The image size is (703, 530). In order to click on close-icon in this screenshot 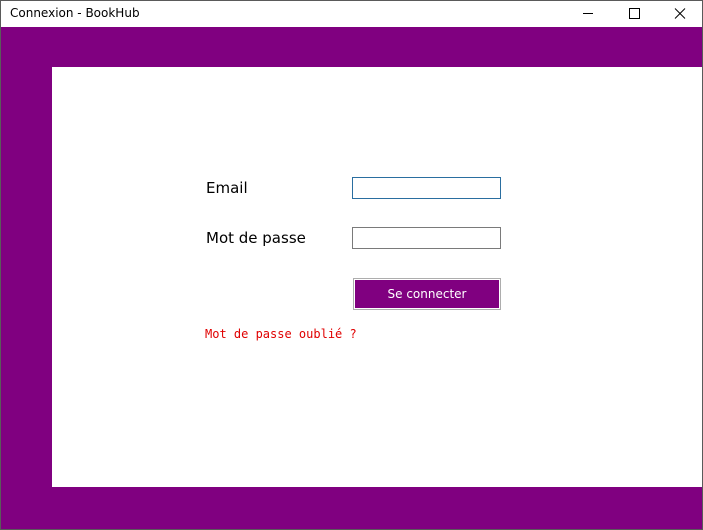, I will do `click(680, 13)`.